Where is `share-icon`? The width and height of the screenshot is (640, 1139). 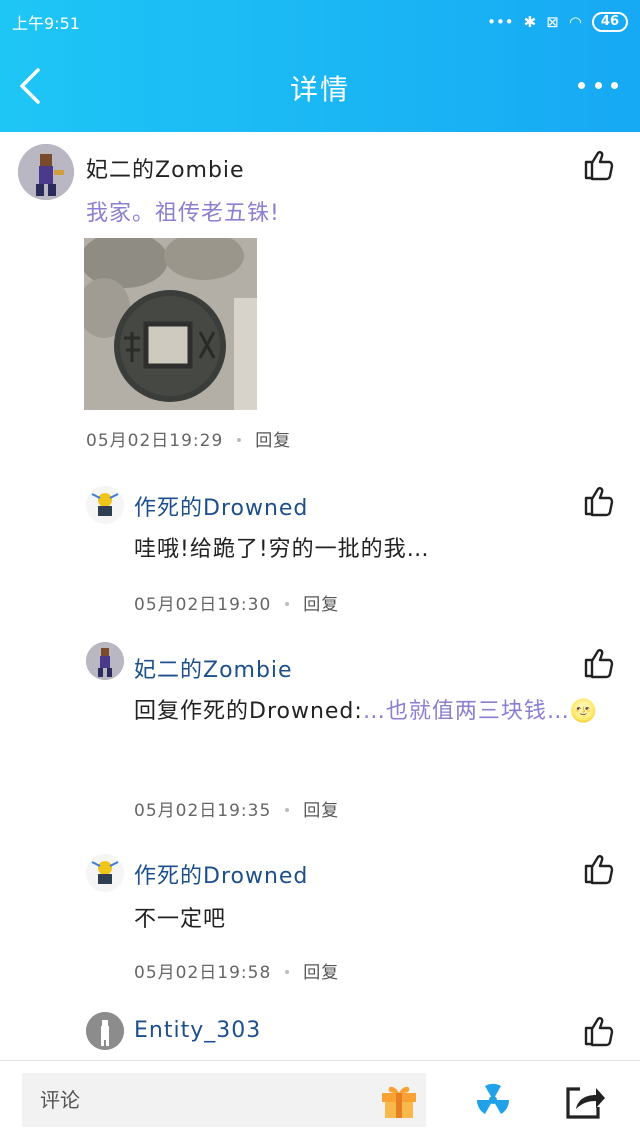
share-icon is located at coordinates (585, 1103).